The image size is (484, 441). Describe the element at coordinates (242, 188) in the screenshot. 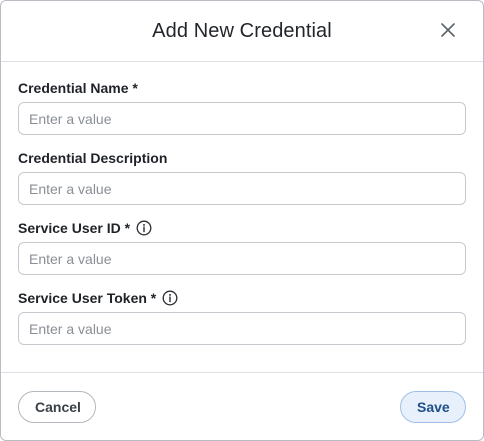

I see `credential-description-input` at that location.